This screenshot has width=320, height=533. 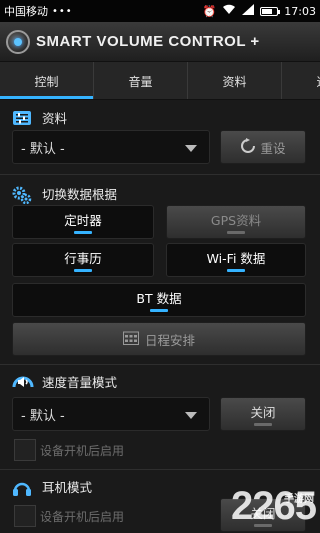 What do you see at coordinates (43, 149) in the screenshot?
I see `profile-dropdown-value: - 默认 -` at bounding box center [43, 149].